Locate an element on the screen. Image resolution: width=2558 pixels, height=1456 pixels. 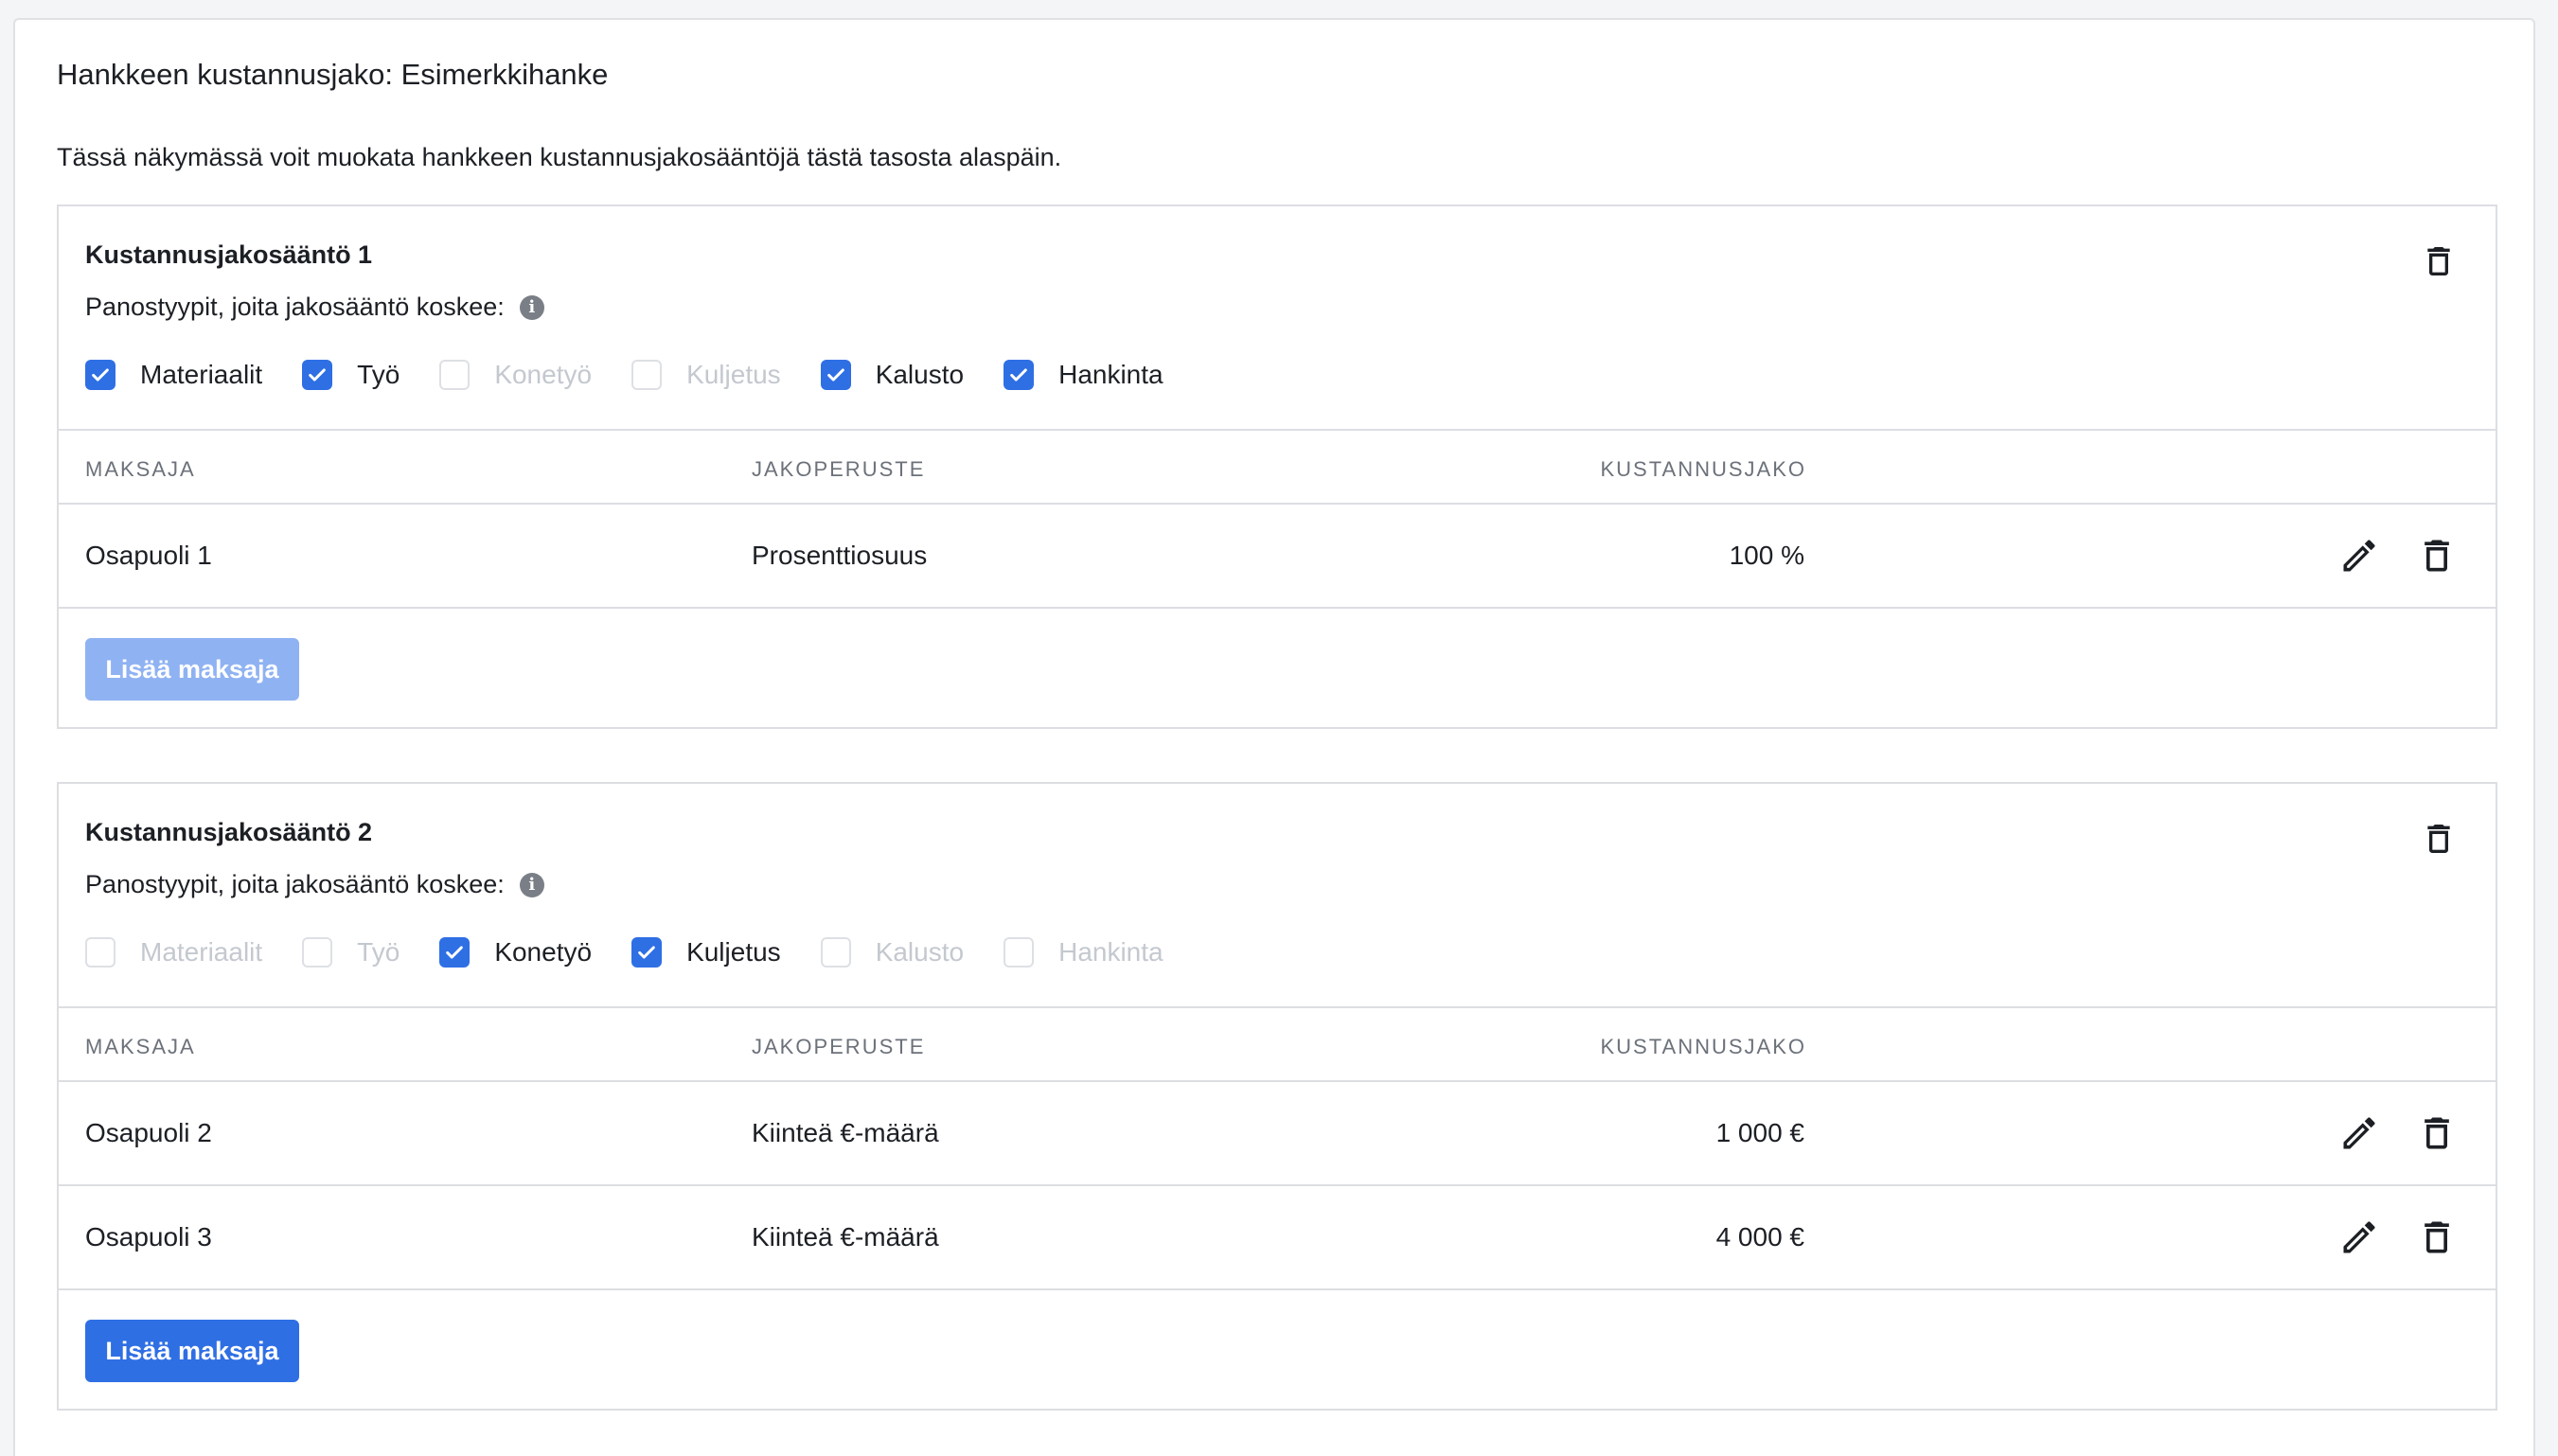
basis-cell: Prosenttiosuus is located at coordinates (840, 556).